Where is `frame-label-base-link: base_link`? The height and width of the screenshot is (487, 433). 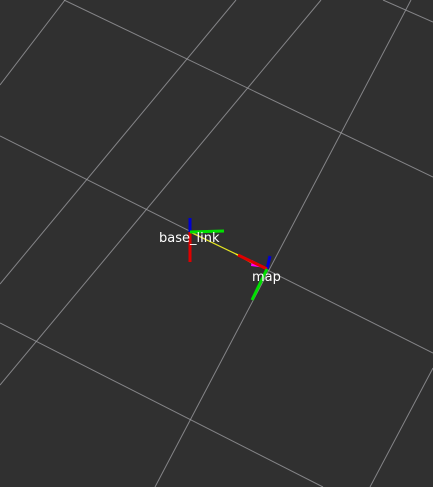 frame-label-base-link: base_link is located at coordinates (189, 238).